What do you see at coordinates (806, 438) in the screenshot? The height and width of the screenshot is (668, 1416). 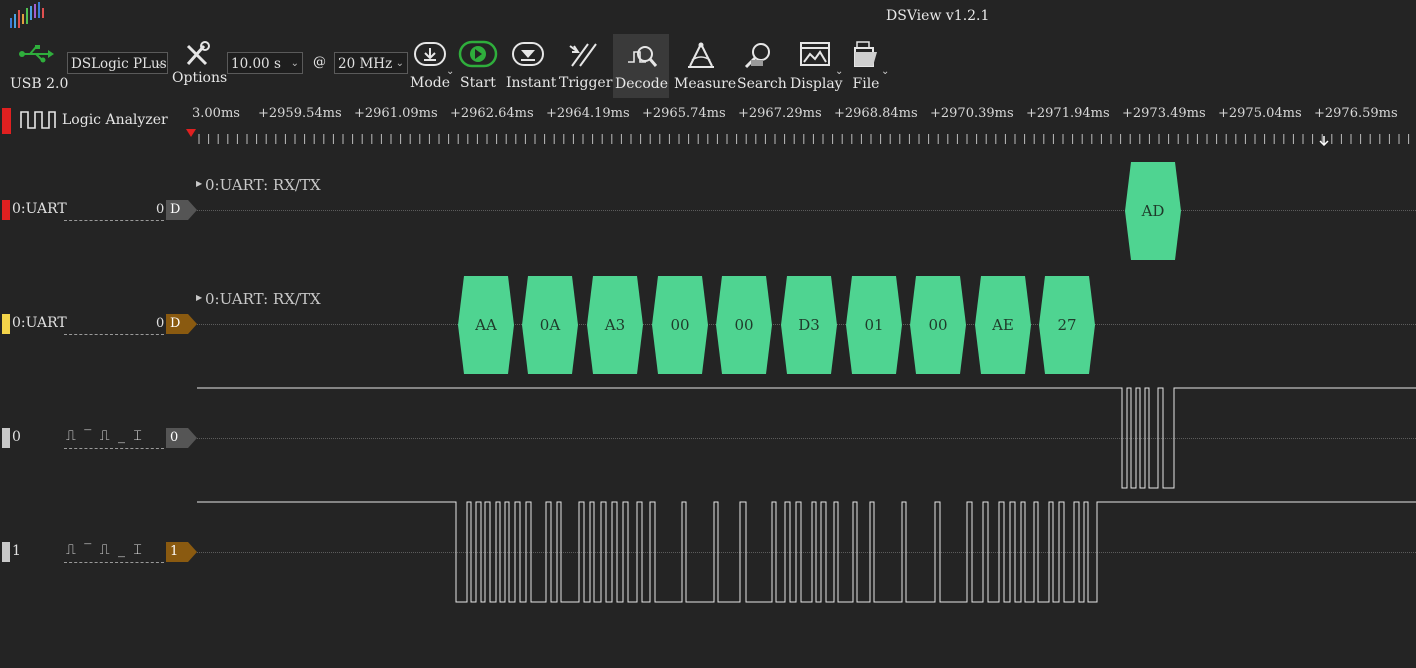 I see `channel-0-waveform` at bounding box center [806, 438].